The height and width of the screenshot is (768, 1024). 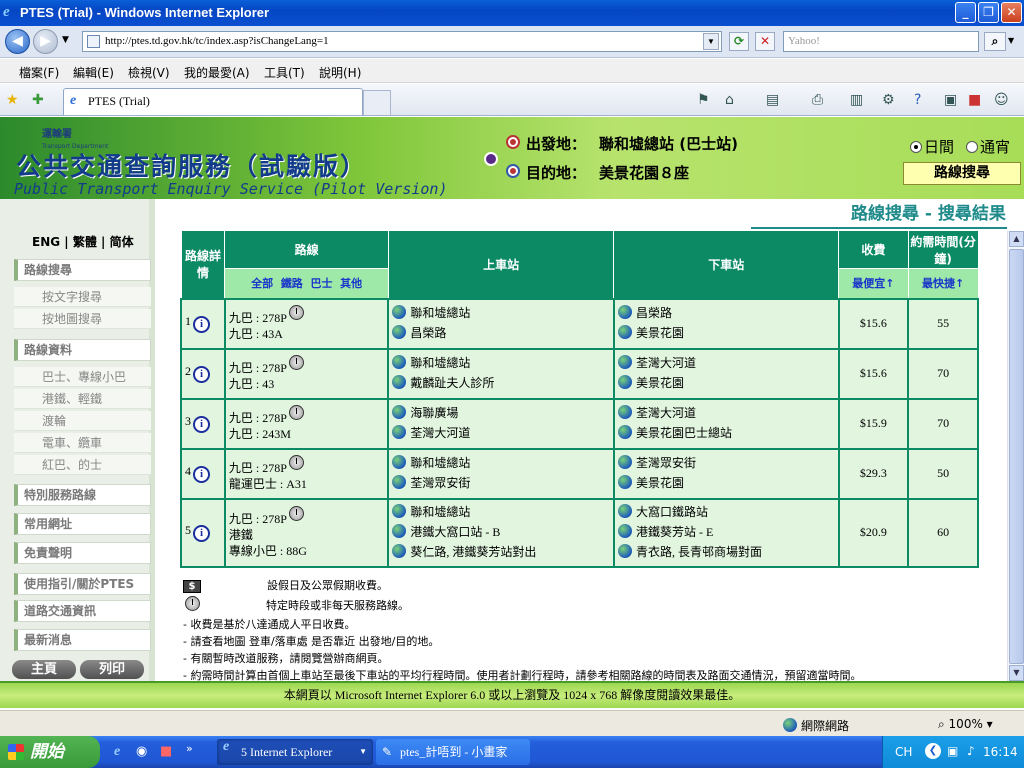 I want to click on board-stop: 海聯廣場, so click(x=434, y=413).